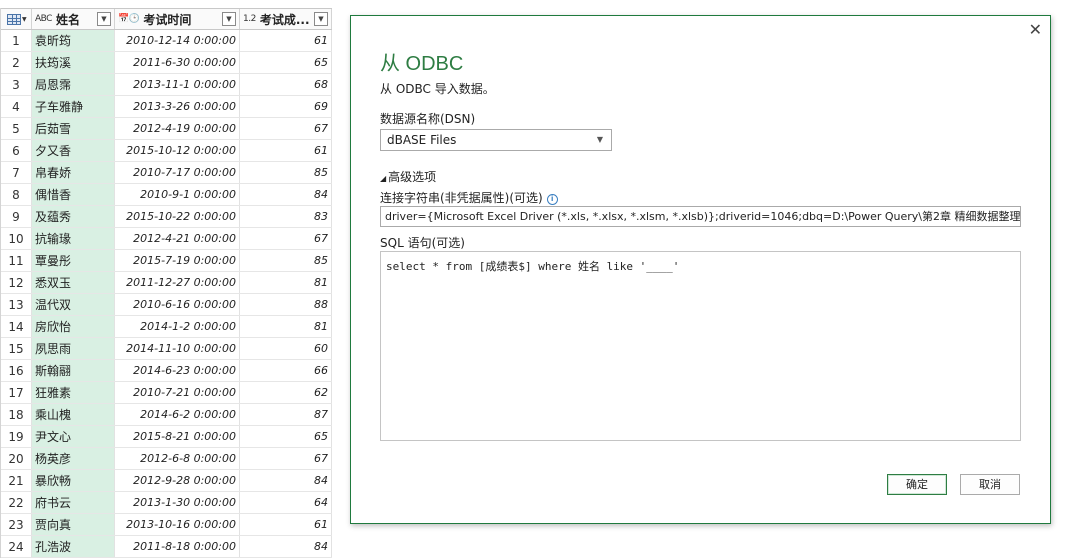 The width and height of the screenshot is (1069, 558). Describe the element at coordinates (286, 348) in the screenshot. I see `cell-exam-score: 60` at that location.